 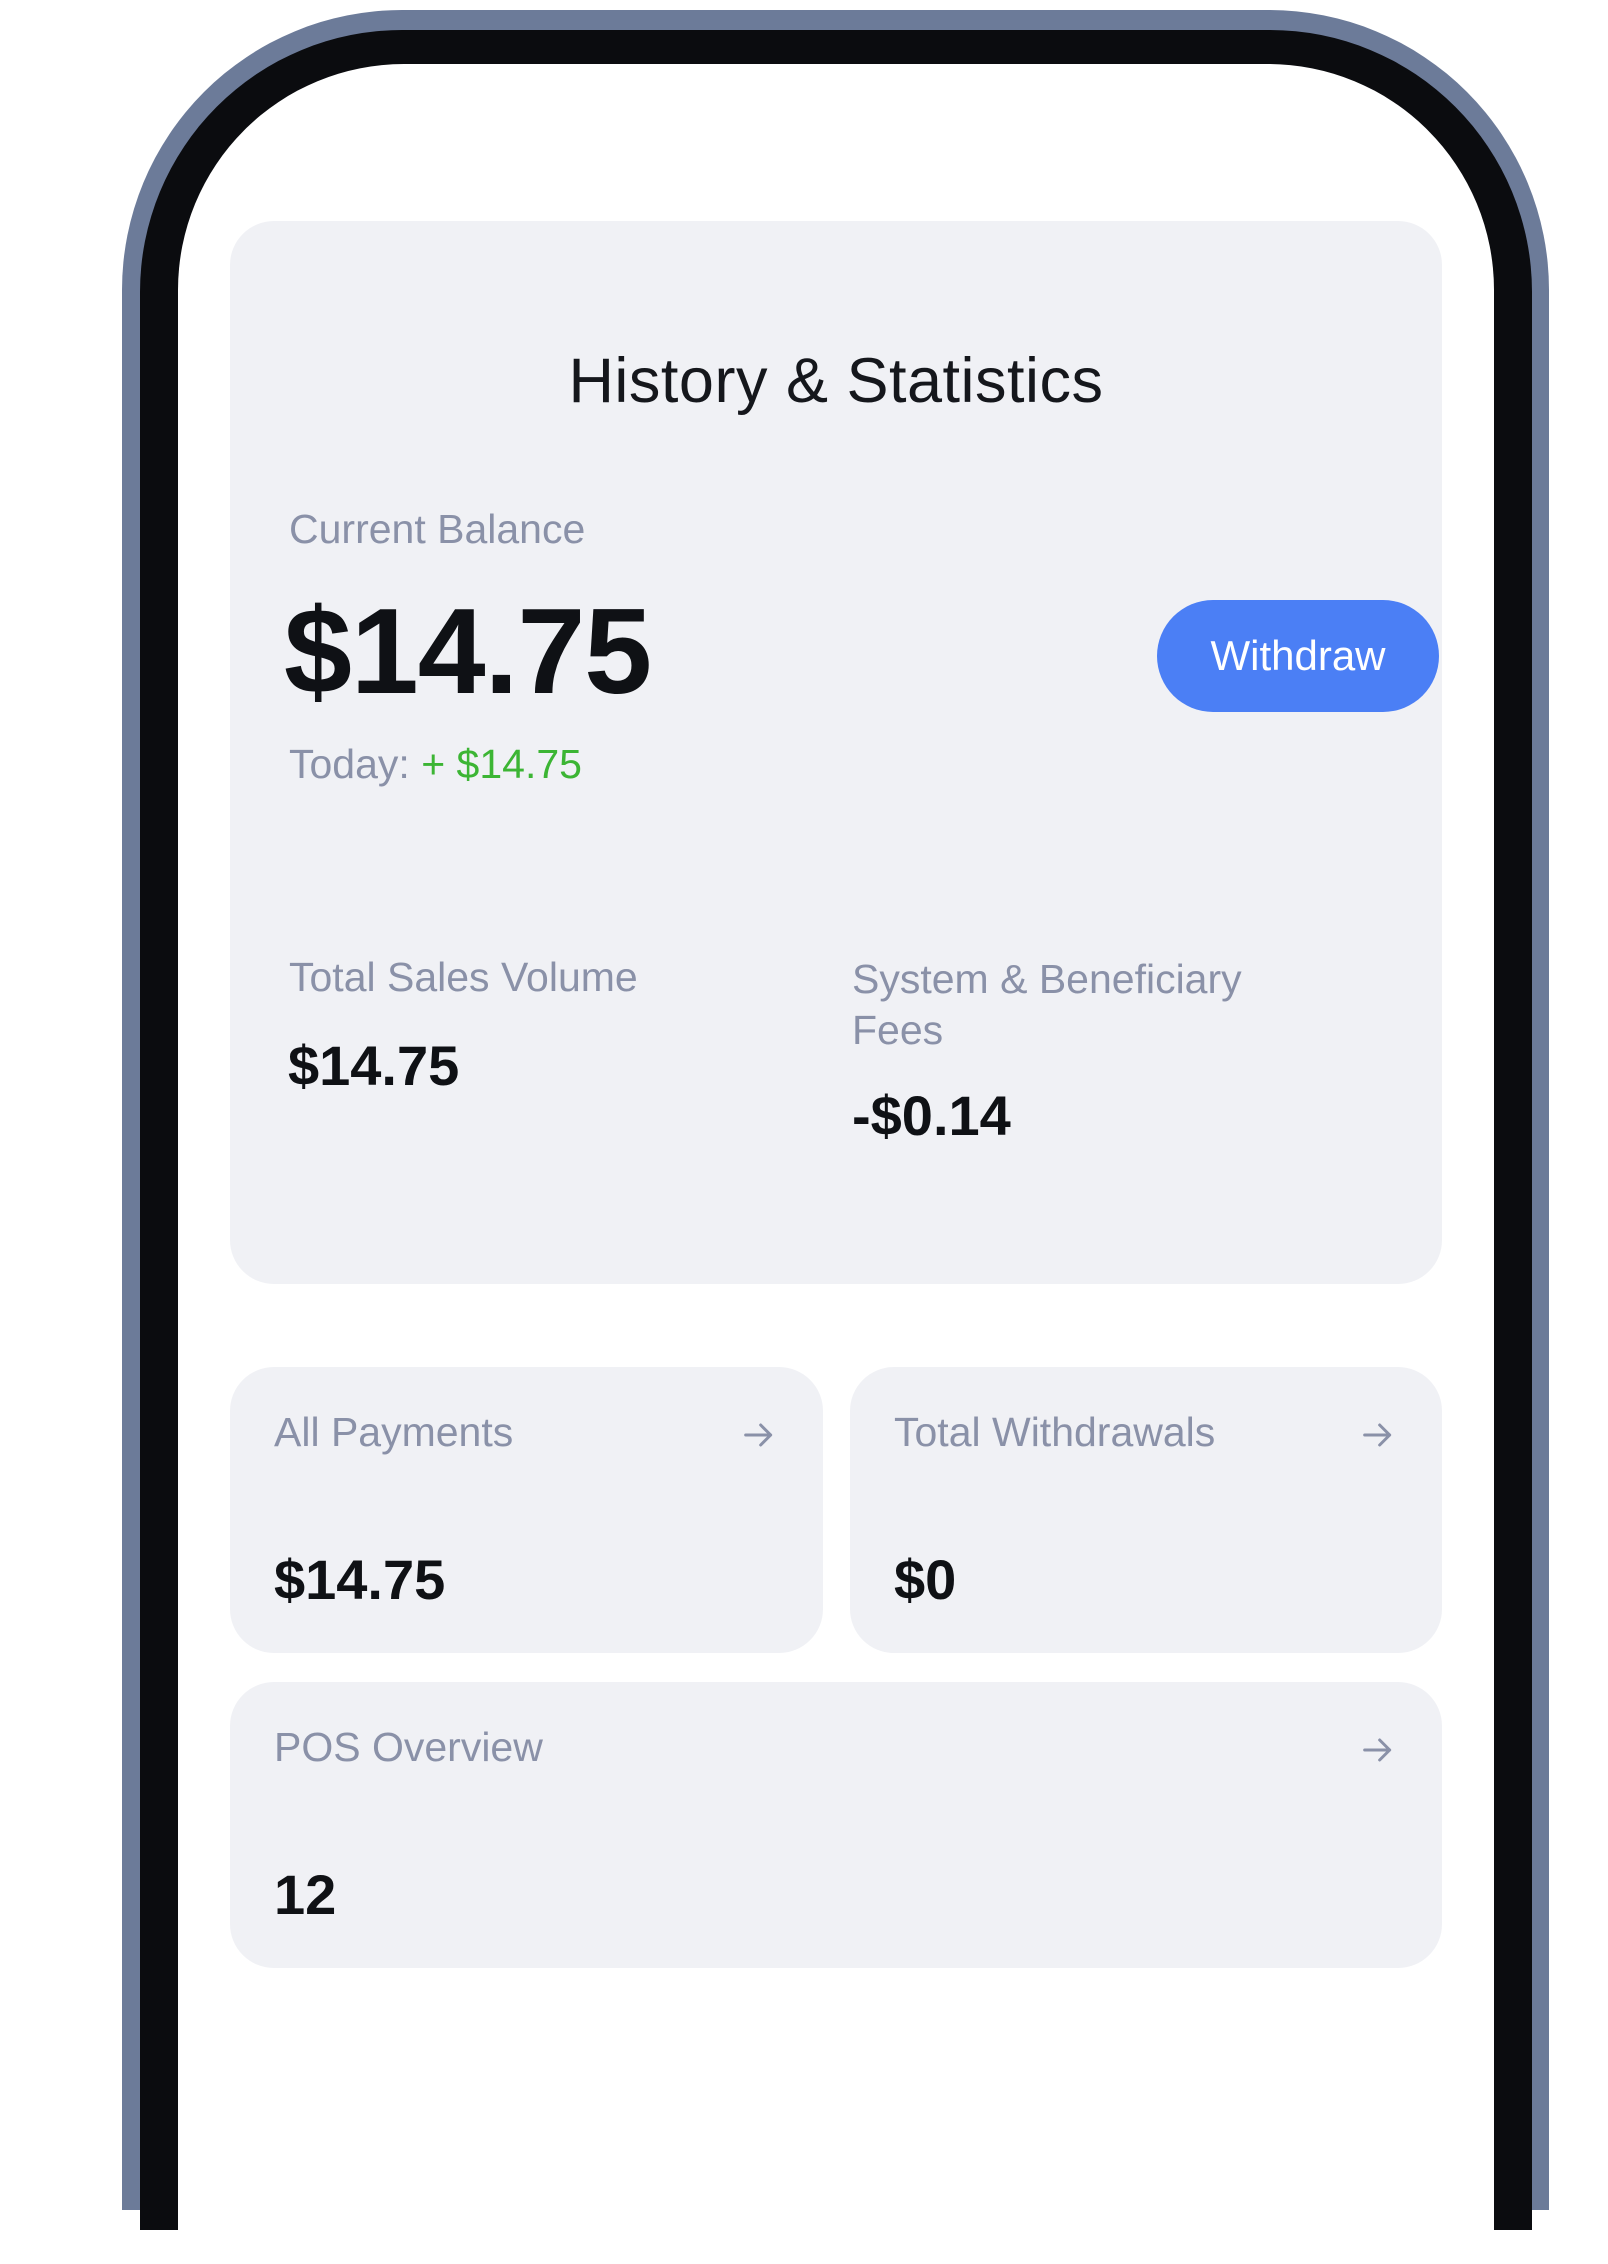 What do you see at coordinates (463, 977) in the screenshot?
I see `total-sales-volume-label: Total Sales Volume` at bounding box center [463, 977].